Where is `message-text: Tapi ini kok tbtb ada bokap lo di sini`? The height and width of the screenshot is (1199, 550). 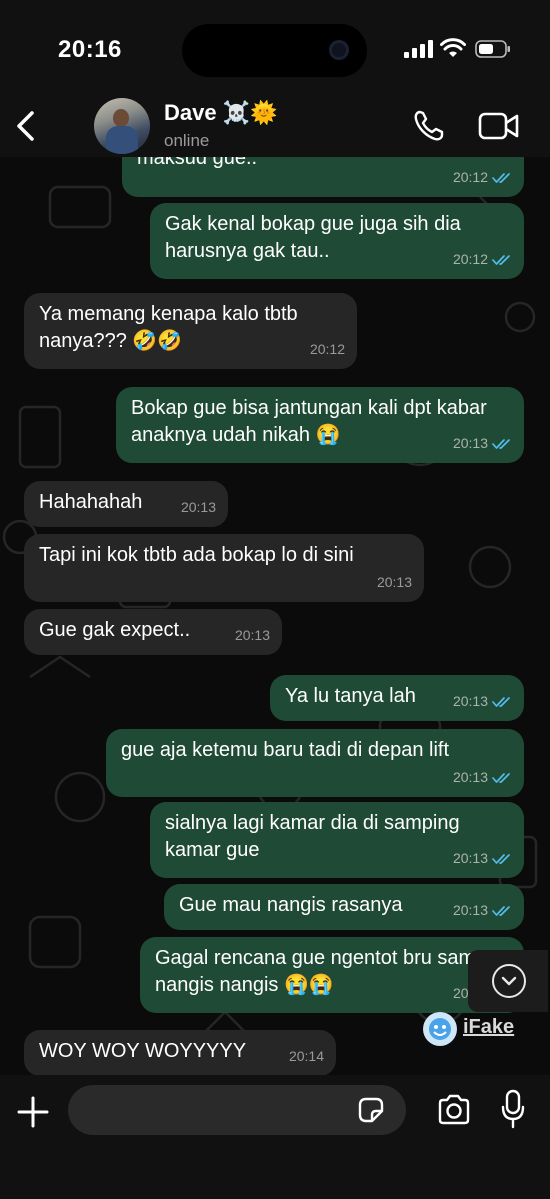 message-text: Tapi ini kok tbtb ada bokap lo di sini is located at coordinates (196, 555).